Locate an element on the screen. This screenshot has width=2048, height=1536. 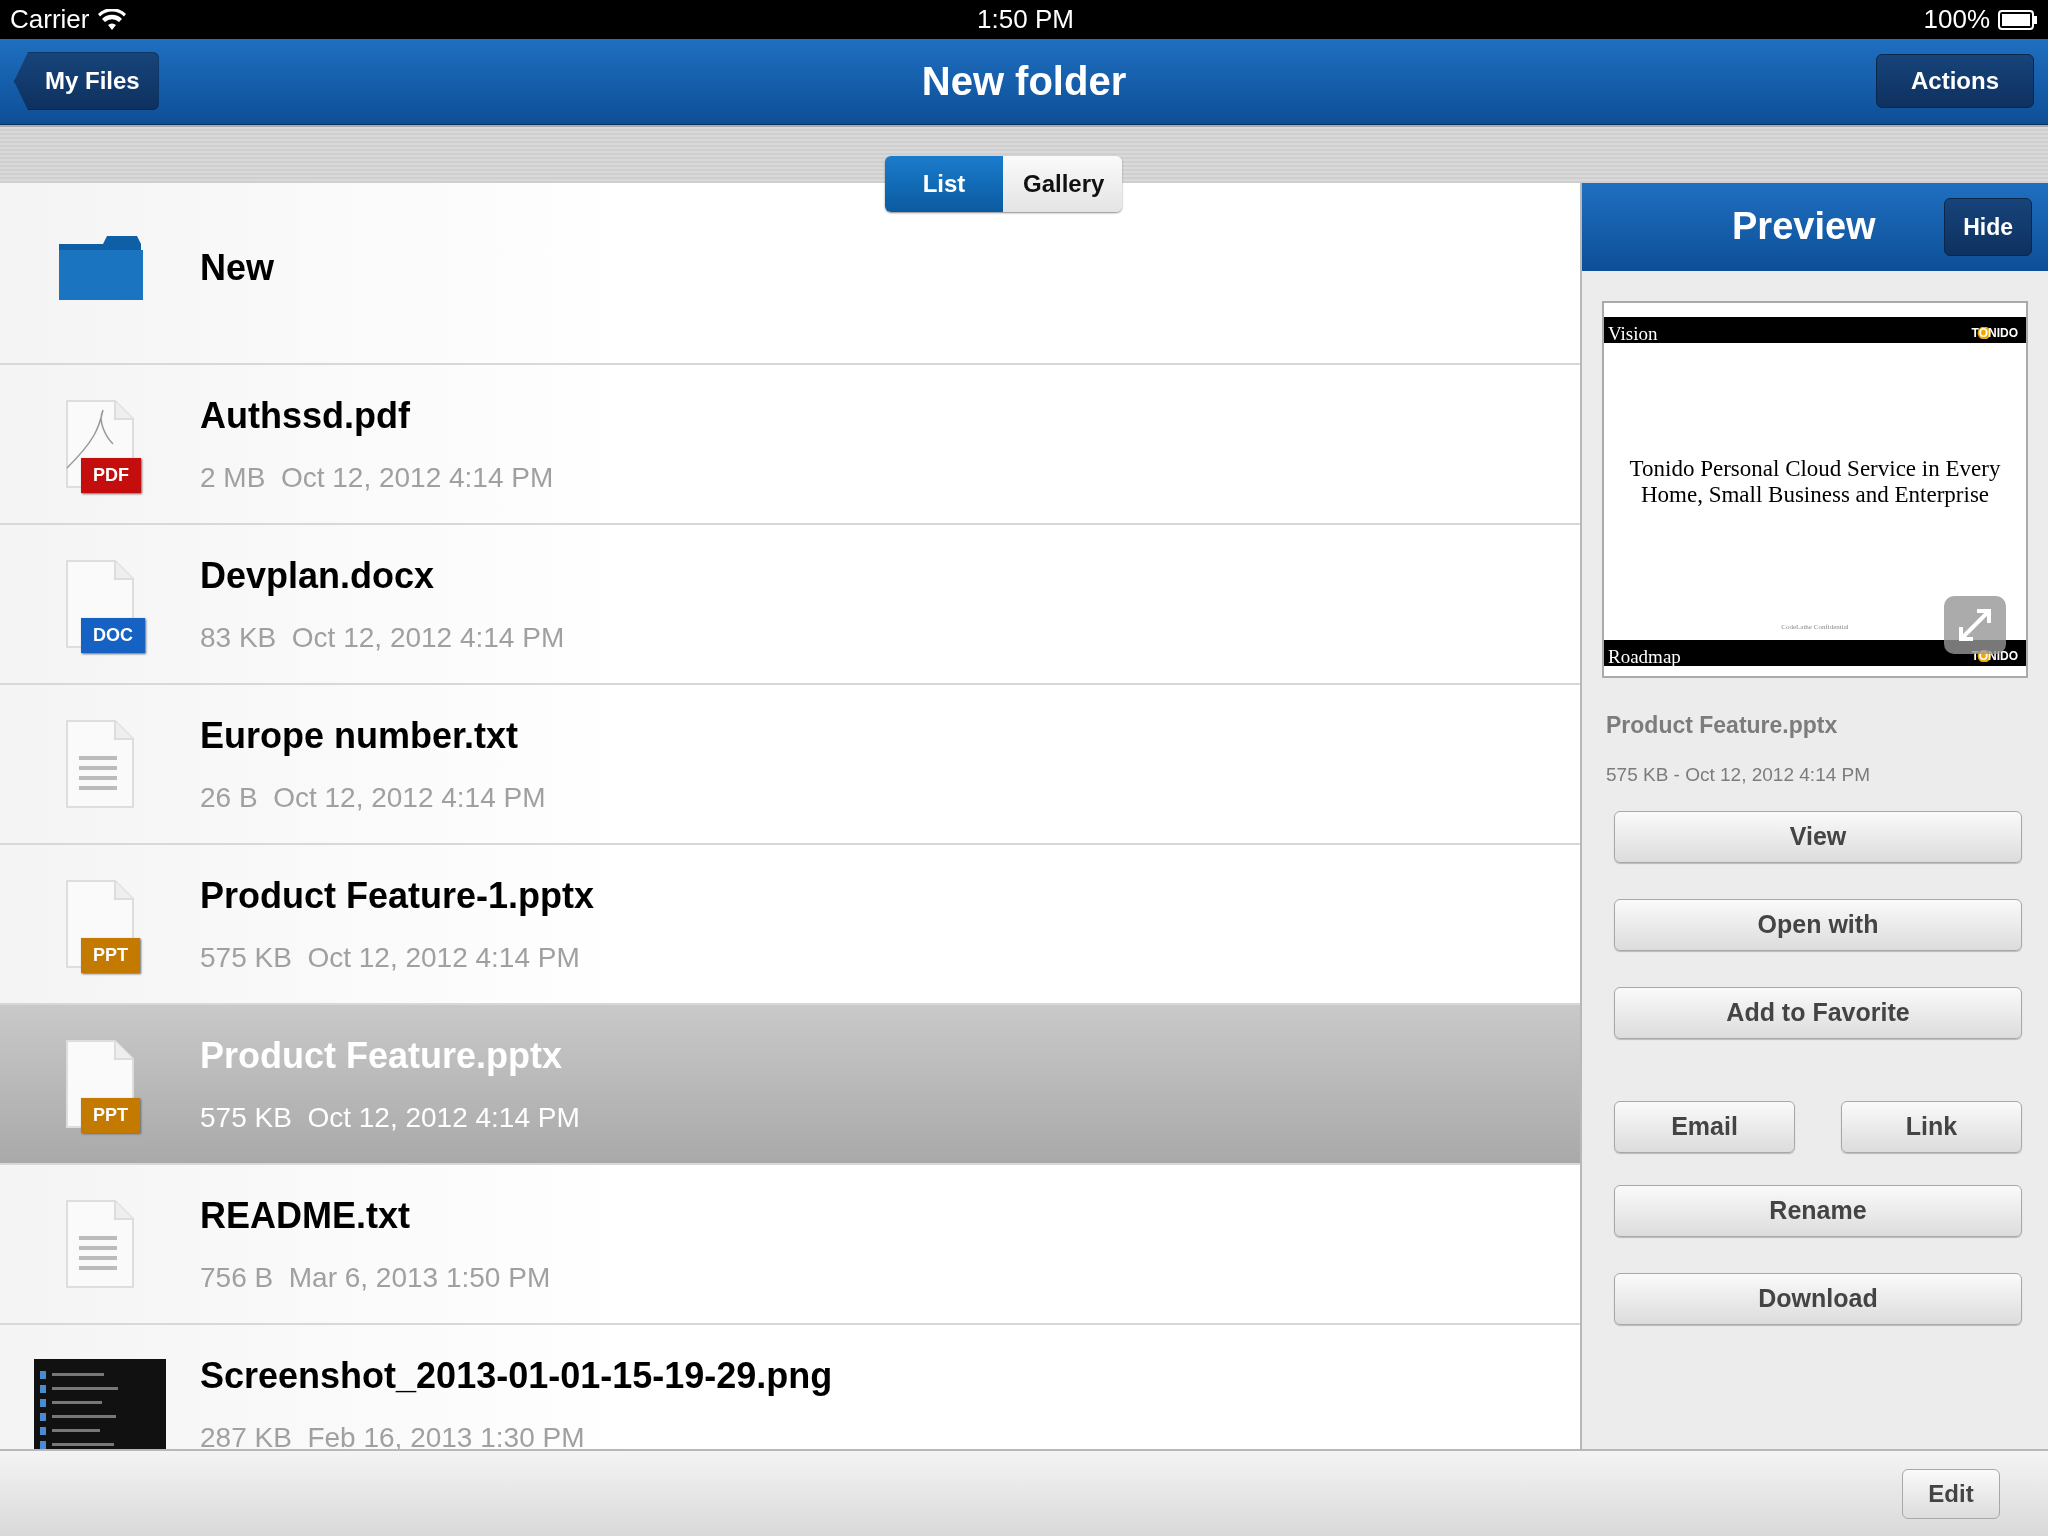
preview-file-details: 575 KB - Oct 12, 2012 4:14 PM is located at coordinates (1739, 774).